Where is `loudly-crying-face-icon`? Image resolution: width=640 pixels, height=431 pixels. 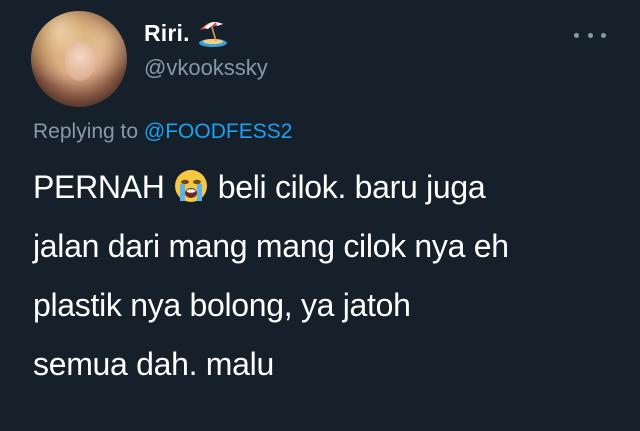 loudly-crying-face-icon is located at coordinates (191, 186).